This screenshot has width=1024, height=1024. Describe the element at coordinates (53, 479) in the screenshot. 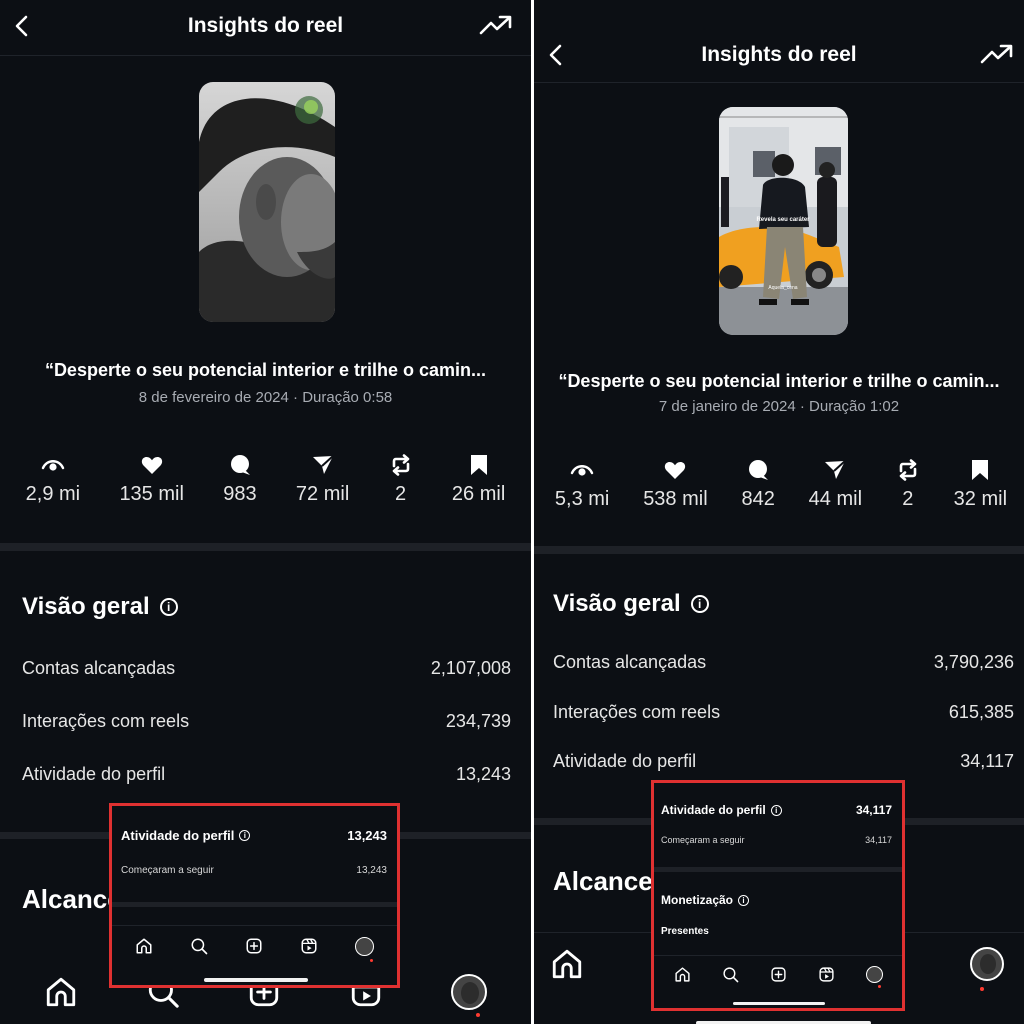

I see `stat-views: 2,9 mi` at that location.